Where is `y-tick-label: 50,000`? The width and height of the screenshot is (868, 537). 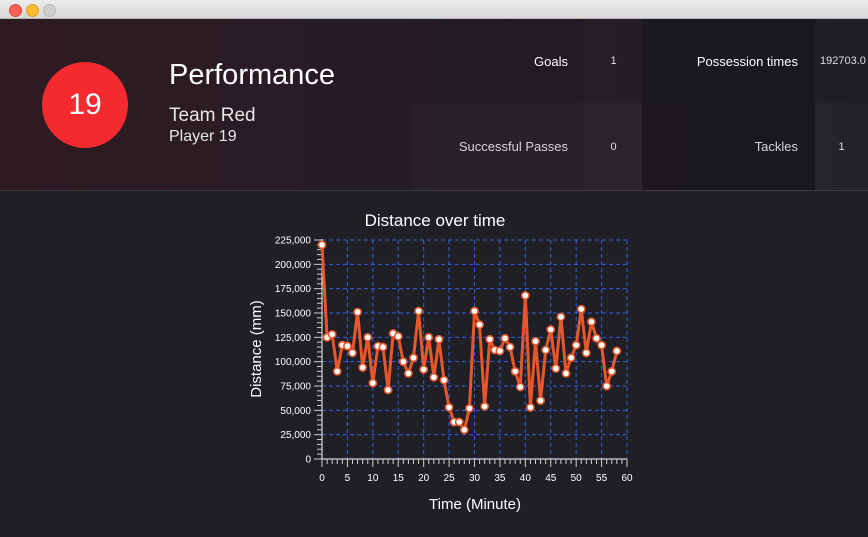
y-tick-label: 50,000 is located at coordinates (295, 411).